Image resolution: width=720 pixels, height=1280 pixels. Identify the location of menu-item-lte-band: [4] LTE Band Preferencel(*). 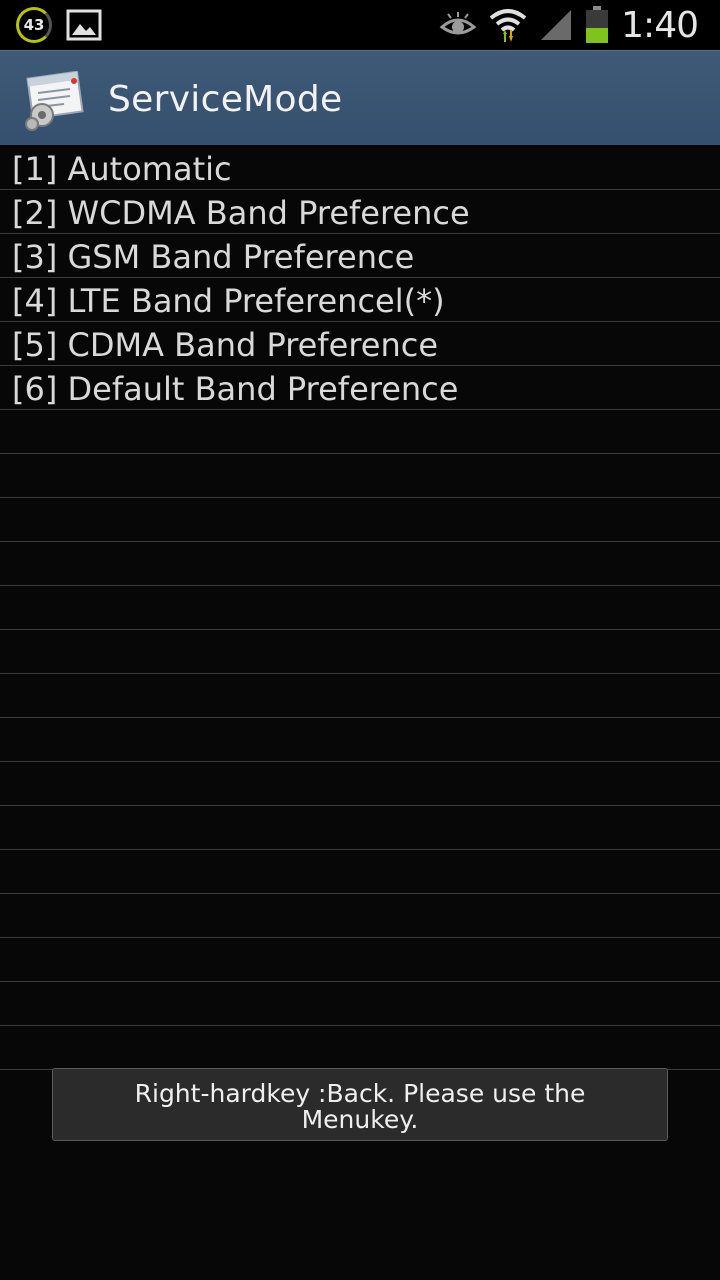
(360, 300).